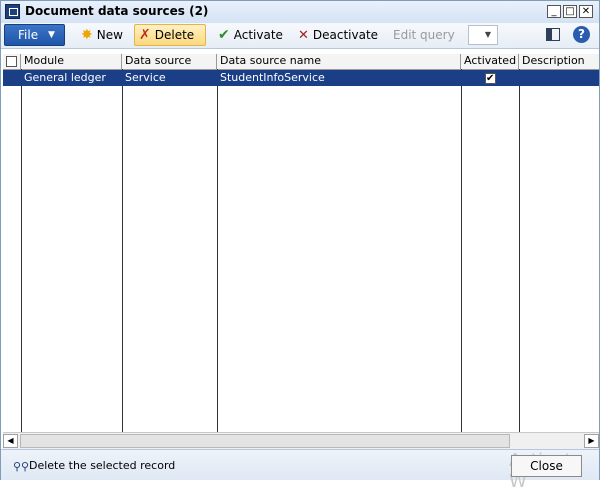  What do you see at coordinates (265, 441) in the screenshot?
I see `scrollbar-thumb` at bounding box center [265, 441].